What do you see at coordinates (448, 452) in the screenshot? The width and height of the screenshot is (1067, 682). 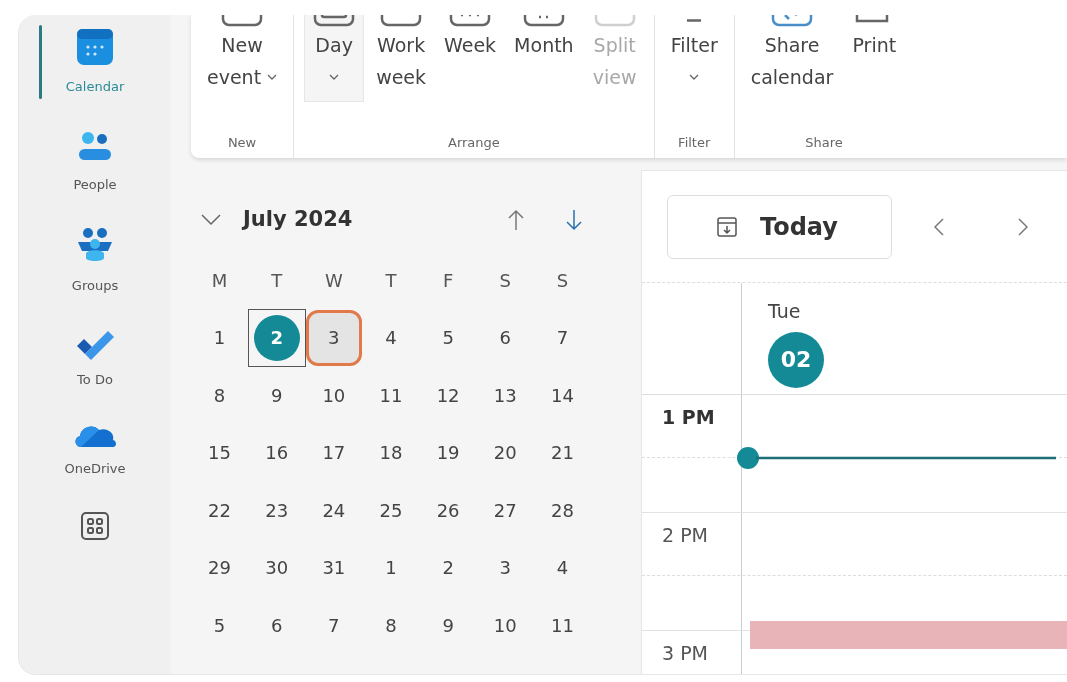 I see `date-cell: 19` at bounding box center [448, 452].